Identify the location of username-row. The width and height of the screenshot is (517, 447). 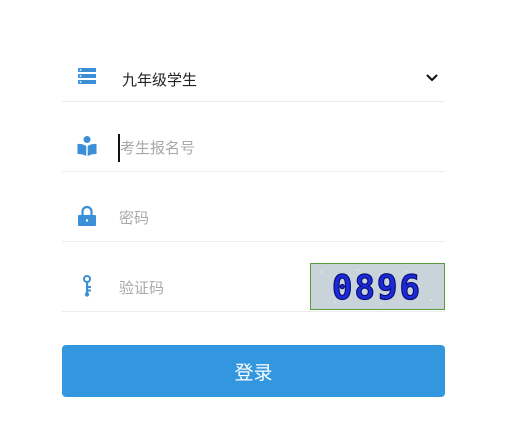
(253, 136).